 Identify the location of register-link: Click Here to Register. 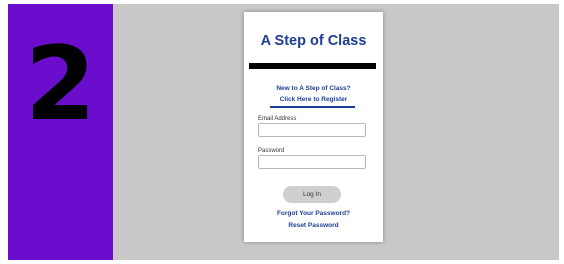
(313, 99).